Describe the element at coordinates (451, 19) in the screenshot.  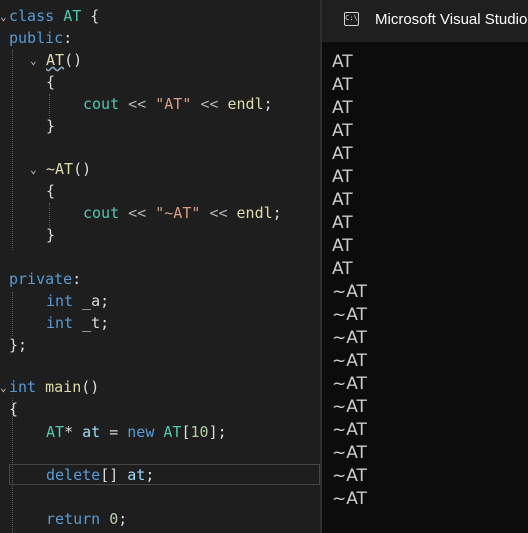
I see `console-title: Microsoft Visual Studio` at that location.